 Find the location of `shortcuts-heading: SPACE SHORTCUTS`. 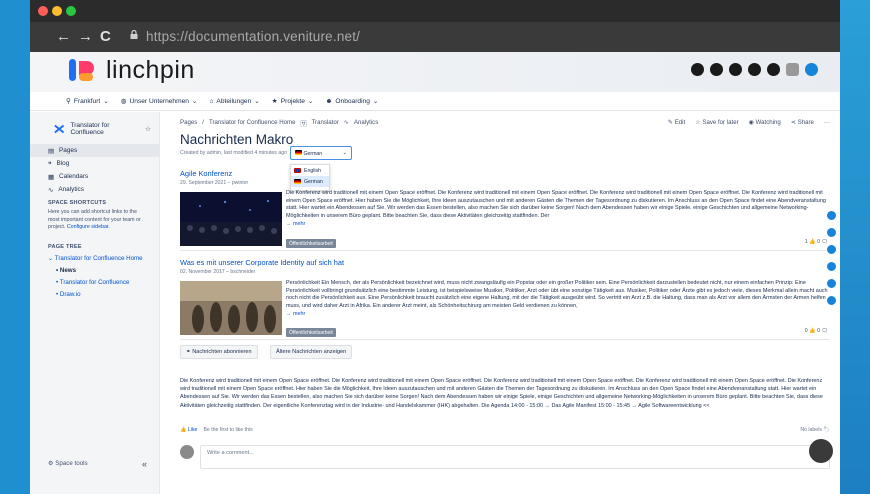

shortcuts-heading: SPACE SHORTCUTS is located at coordinates (77, 203).